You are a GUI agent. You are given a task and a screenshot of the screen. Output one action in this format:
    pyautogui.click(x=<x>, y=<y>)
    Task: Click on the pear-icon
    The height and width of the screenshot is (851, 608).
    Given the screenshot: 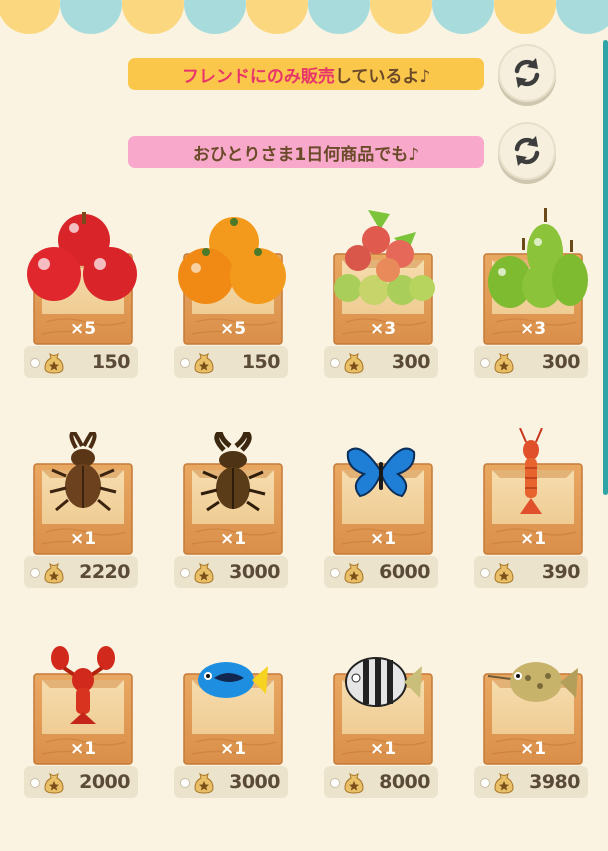 What is the action you would take?
    pyautogui.click(x=538, y=258)
    